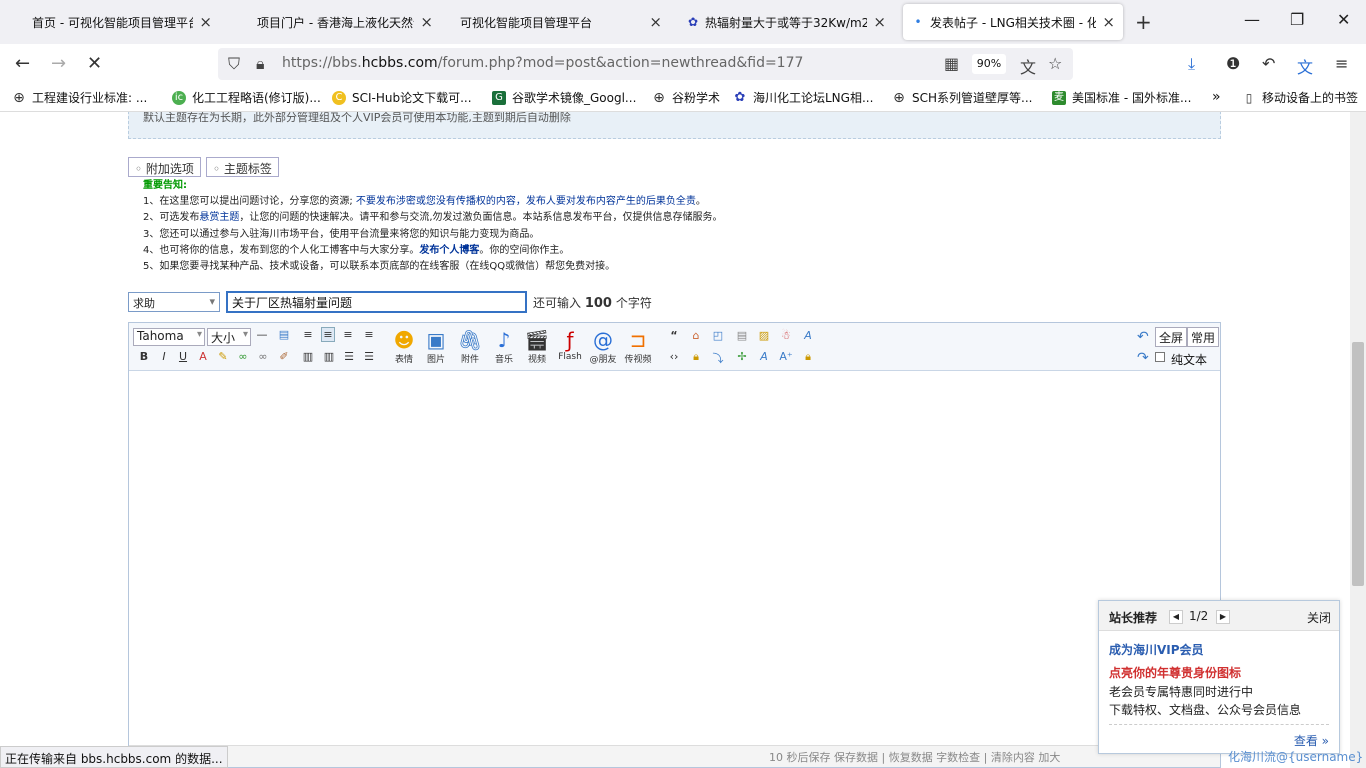 This screenshot has width=1366, height=768. What do you see at coordinates (174, 302) in the screenshot?
I see `thread-type-select: 求助` at bounding box center [174, 302].